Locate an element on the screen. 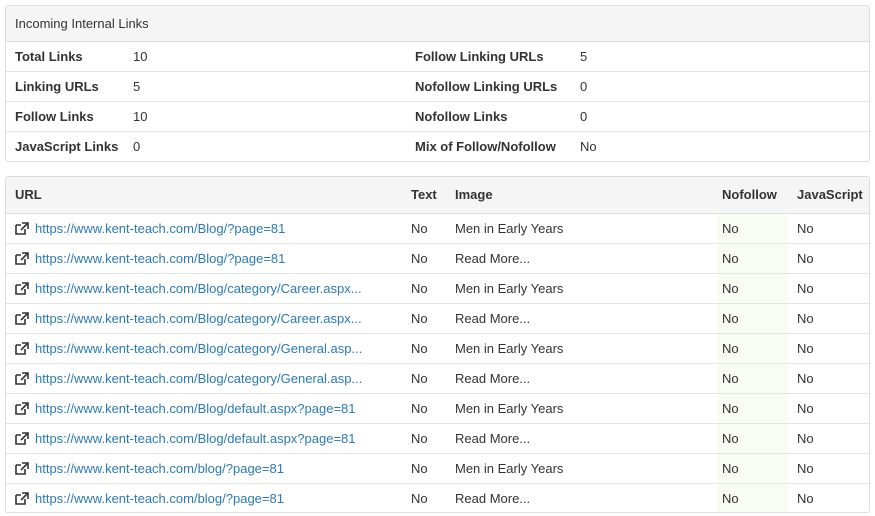 This screenshot has width=875, height=516. url-column-header: URL is located at coordinates (204, 195).